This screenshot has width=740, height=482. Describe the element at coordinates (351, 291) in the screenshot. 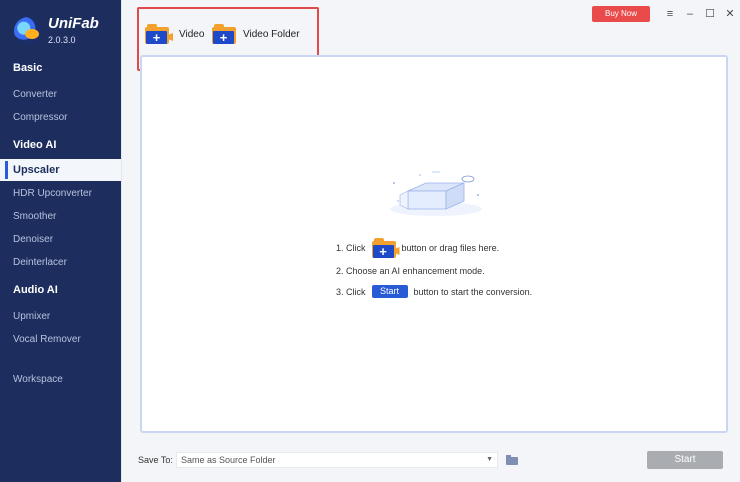

I see `step-3-prefix: 3. Click` at that location.